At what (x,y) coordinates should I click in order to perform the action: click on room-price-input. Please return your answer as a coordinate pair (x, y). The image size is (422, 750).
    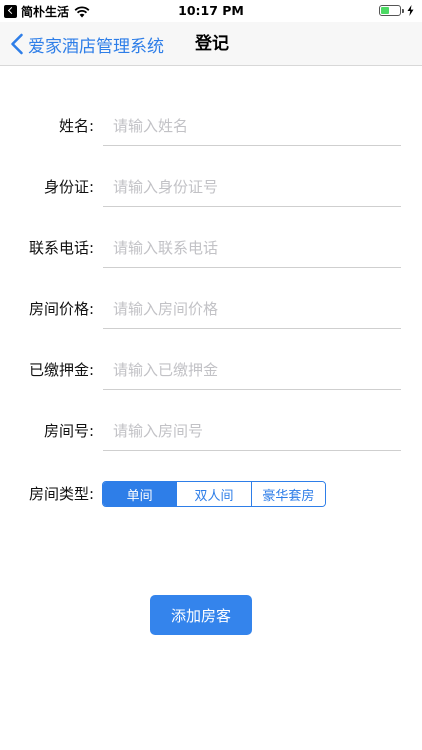
    Looking at the image, I should click on (252, 309).